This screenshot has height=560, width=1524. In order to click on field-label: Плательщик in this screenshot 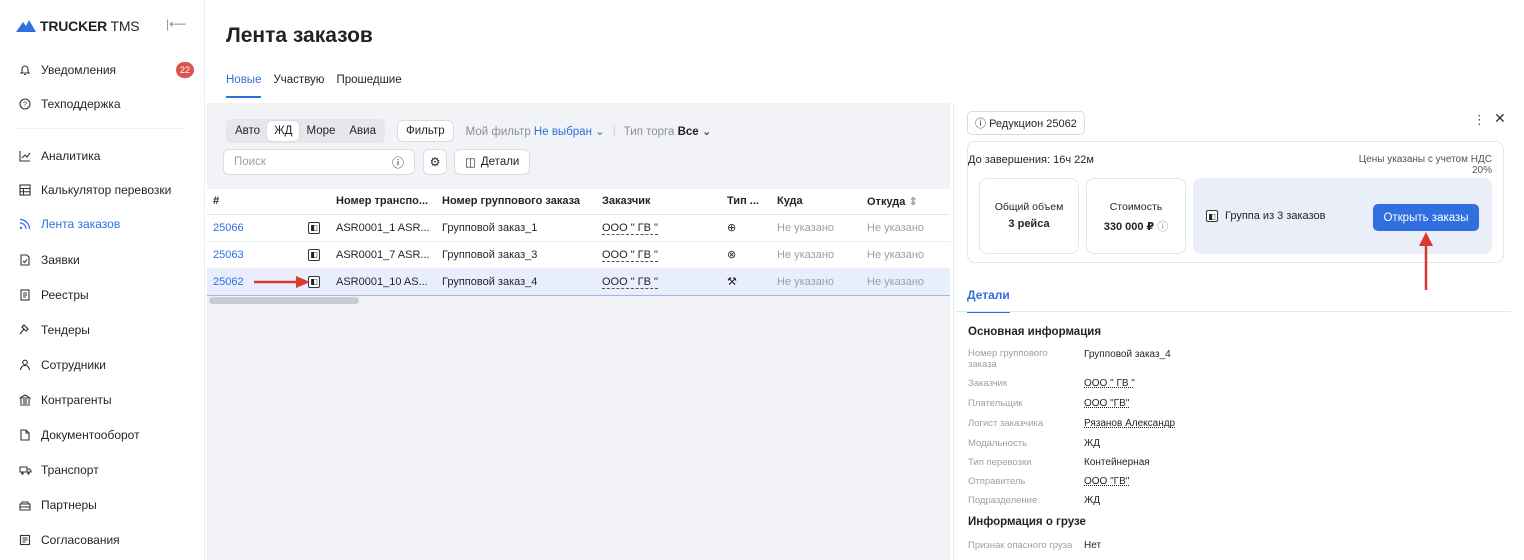, I will do `click(995, 403)`.